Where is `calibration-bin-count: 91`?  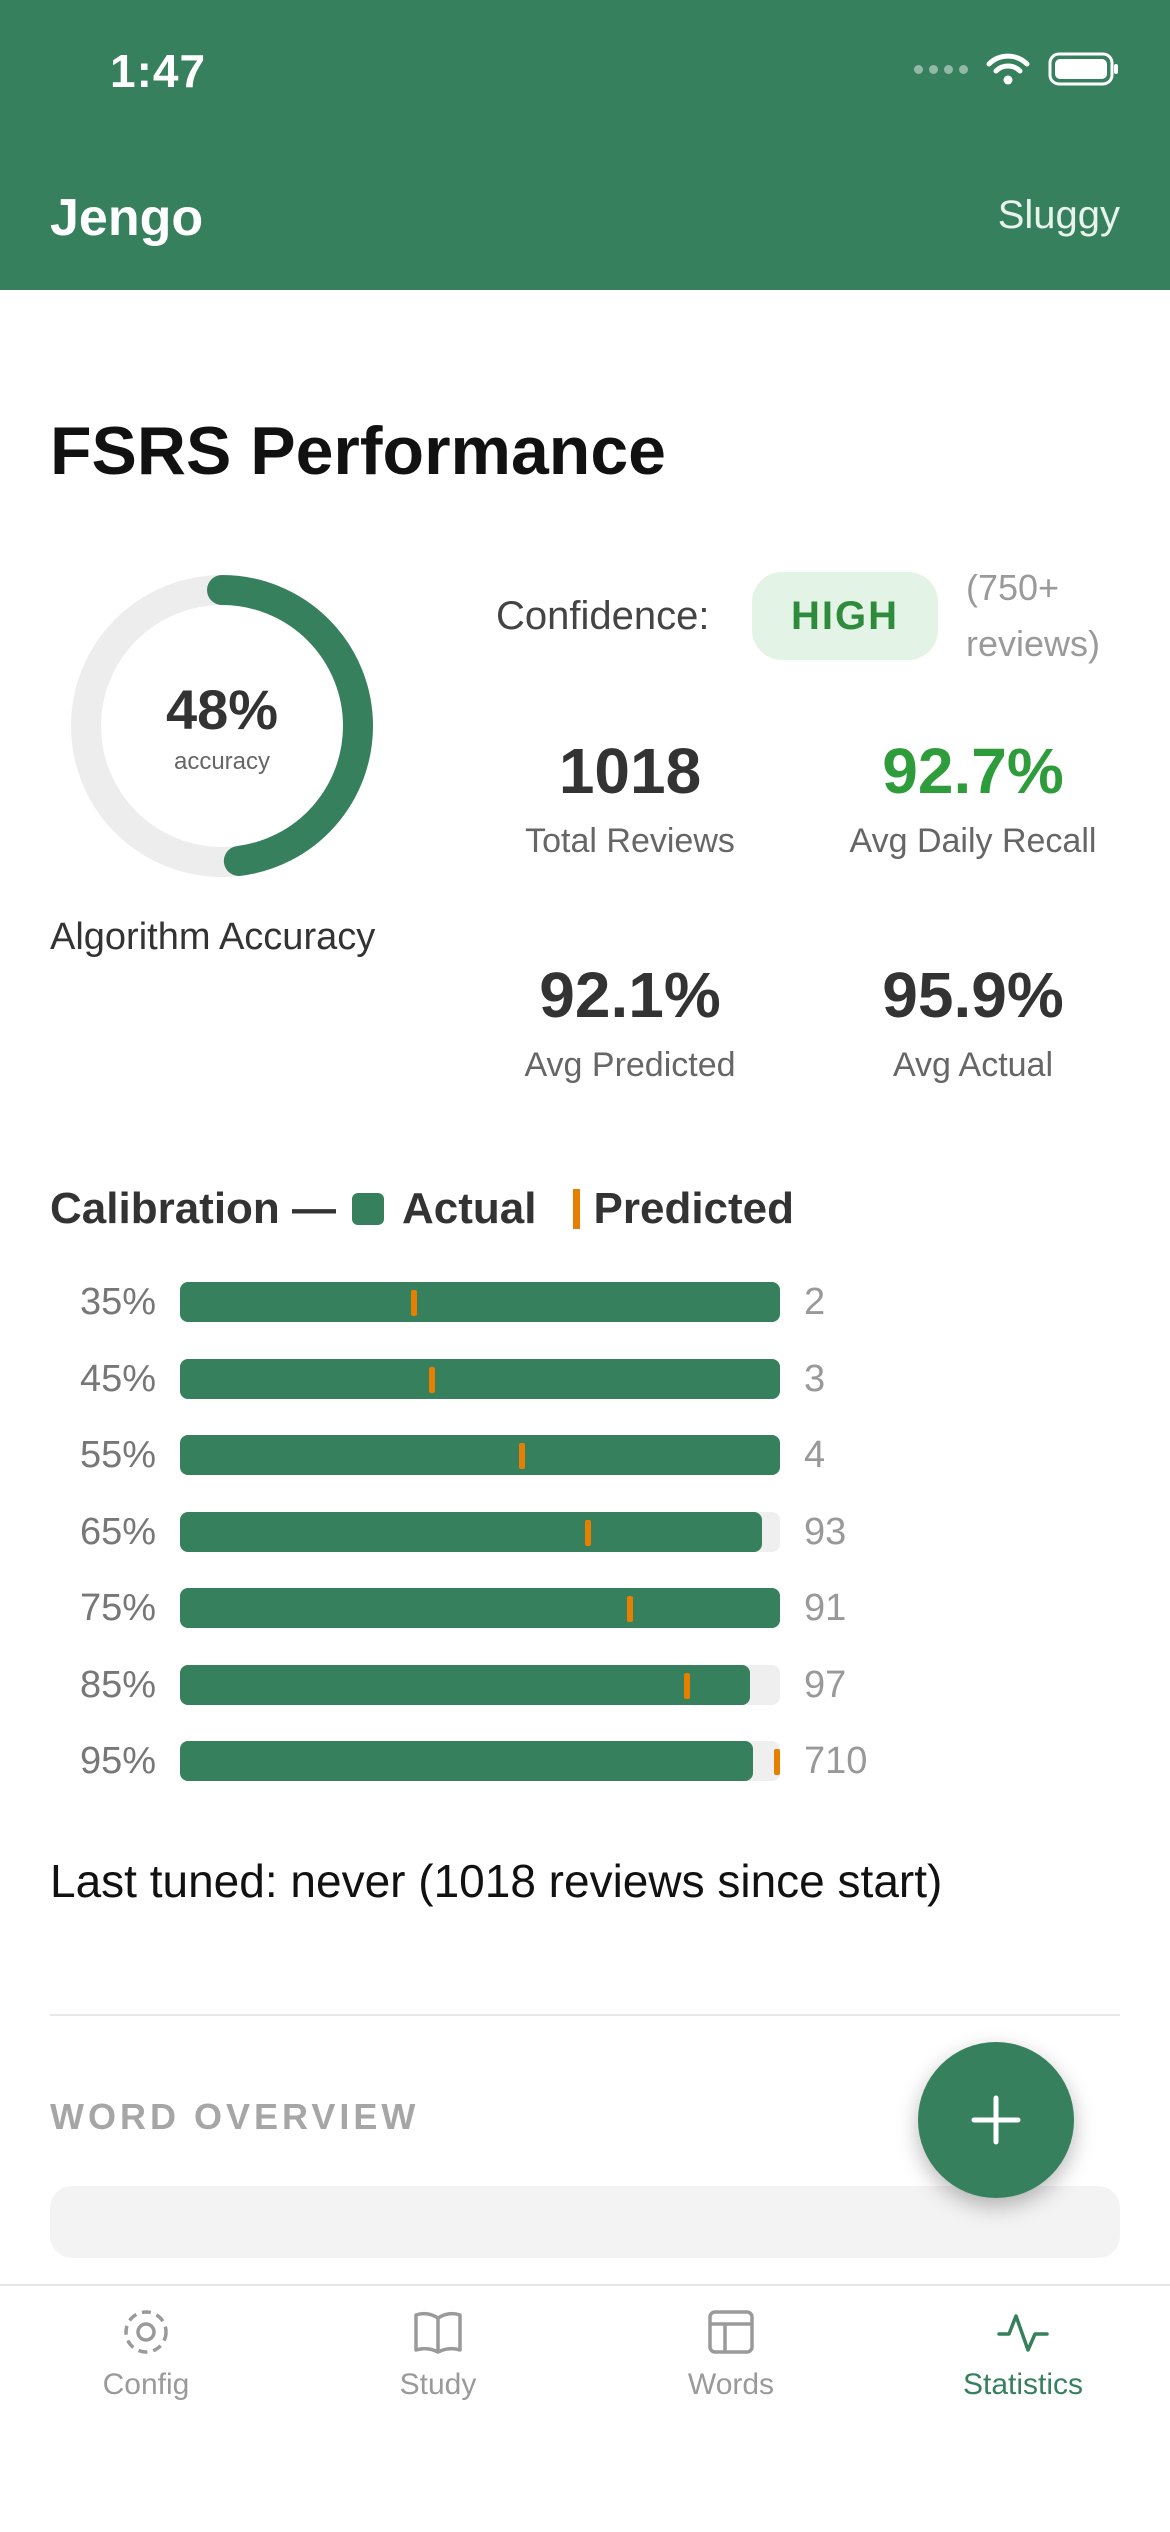 calibration-bin-count: 91 is located at coordinates (825, 1608).